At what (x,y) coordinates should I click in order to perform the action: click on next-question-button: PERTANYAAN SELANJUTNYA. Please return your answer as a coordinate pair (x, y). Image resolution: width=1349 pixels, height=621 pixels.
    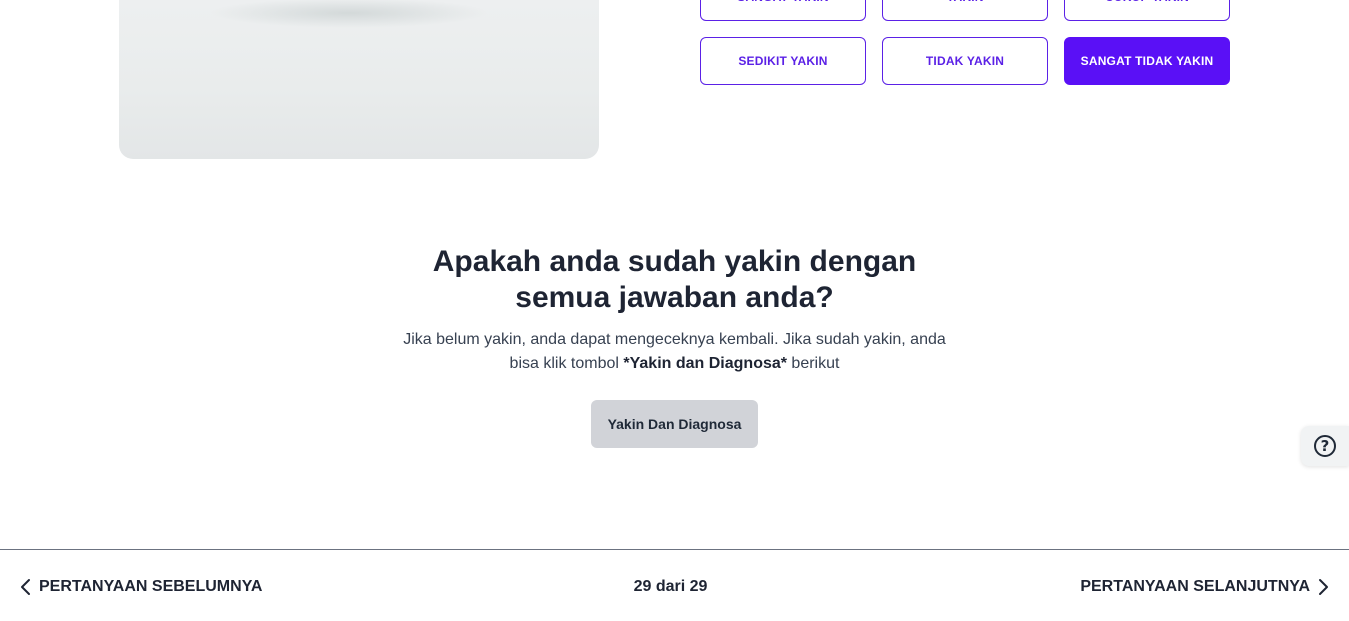
    Looking at the image, I should click on (1204, 587).